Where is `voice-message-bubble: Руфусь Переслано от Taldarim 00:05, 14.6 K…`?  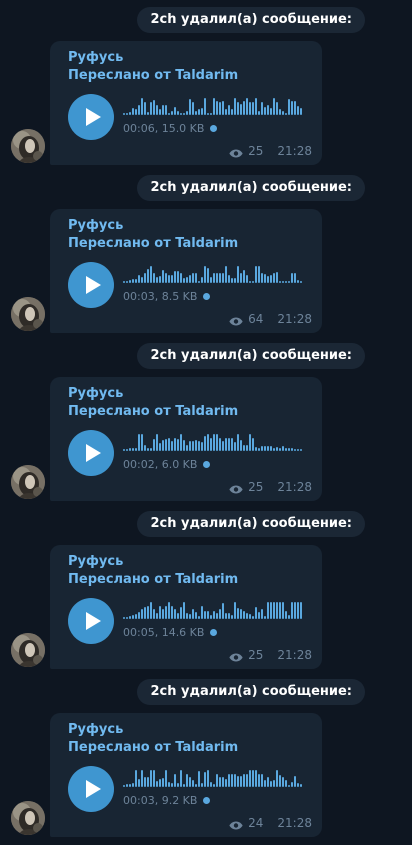
voice-message-bubble: Руфусь Переслано от Taldarim 00:05, 14.6 K… is located at coordinates (186, 607).